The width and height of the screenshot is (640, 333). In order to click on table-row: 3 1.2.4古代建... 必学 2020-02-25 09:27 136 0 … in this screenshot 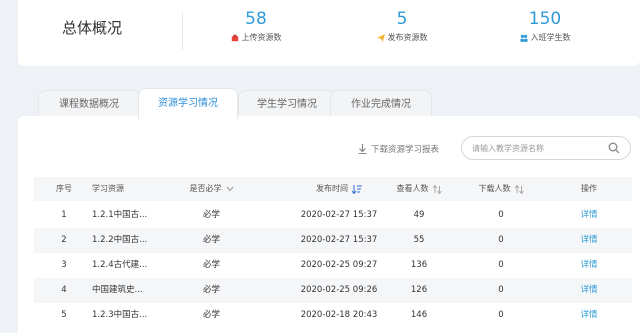, I will do `click(333, 265)`.